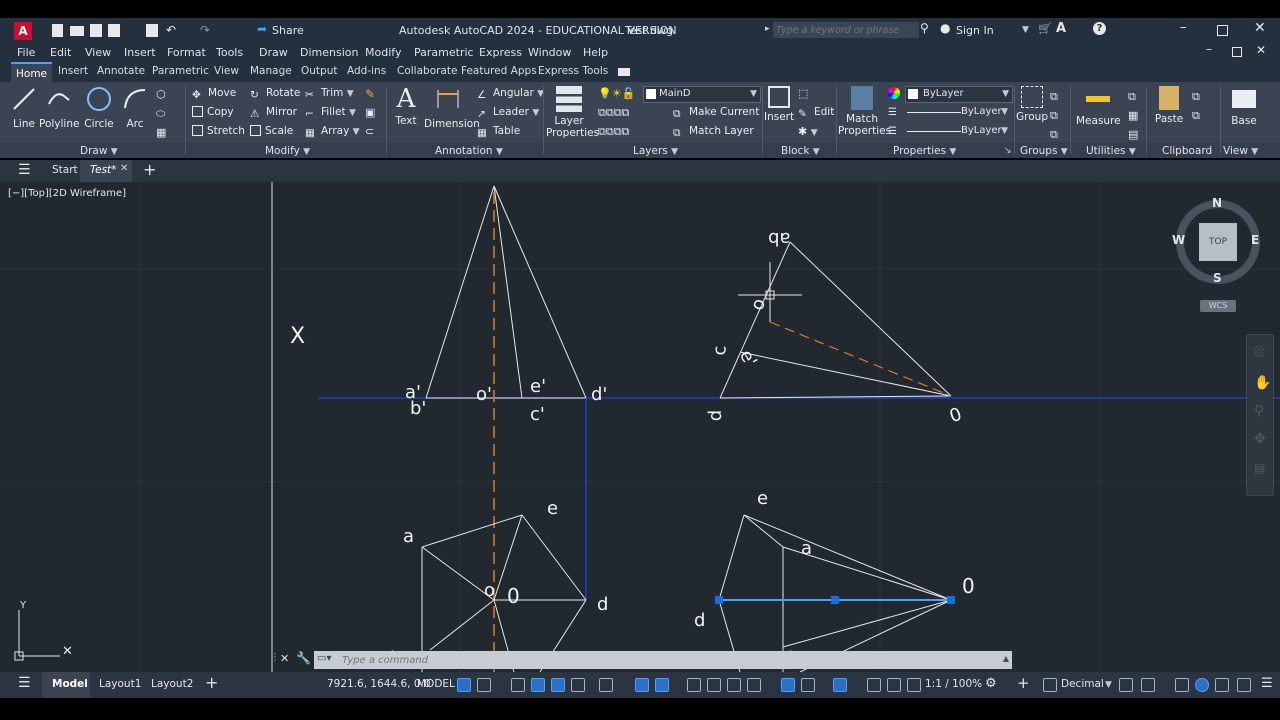 This screenshot has width=1280, height=720. I want to click on tilted-view-pyramid, so click(835, 320).